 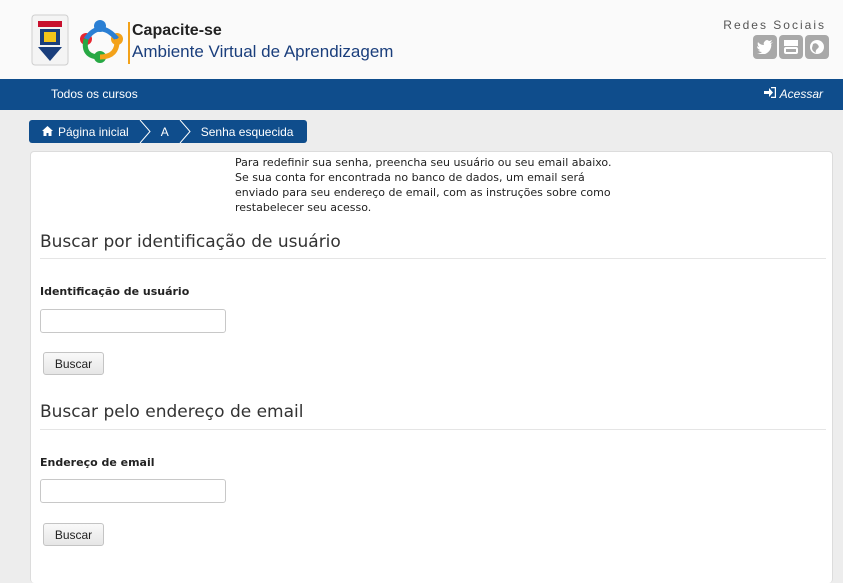 What do you see at coordinates (93, 131) in the screenshot?
I see `breadcrumb-home-label: Página inicial` at bounding box center [93, 131].